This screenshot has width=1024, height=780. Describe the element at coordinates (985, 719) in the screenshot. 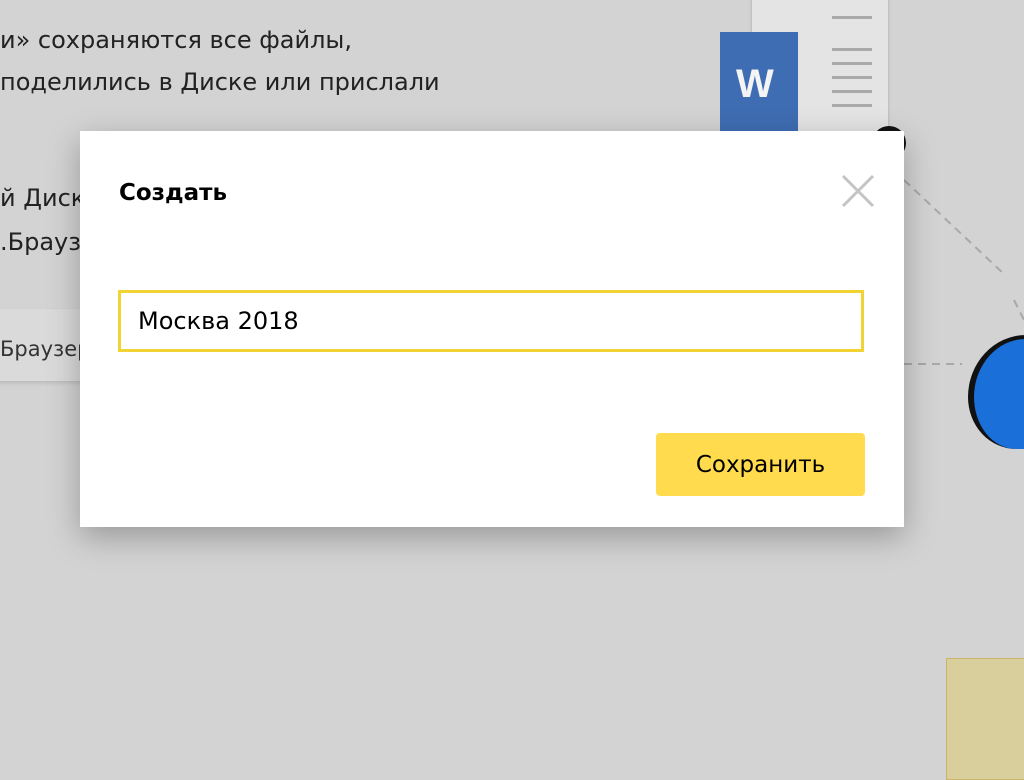

I see `decorative-yellow-shape` at that location.